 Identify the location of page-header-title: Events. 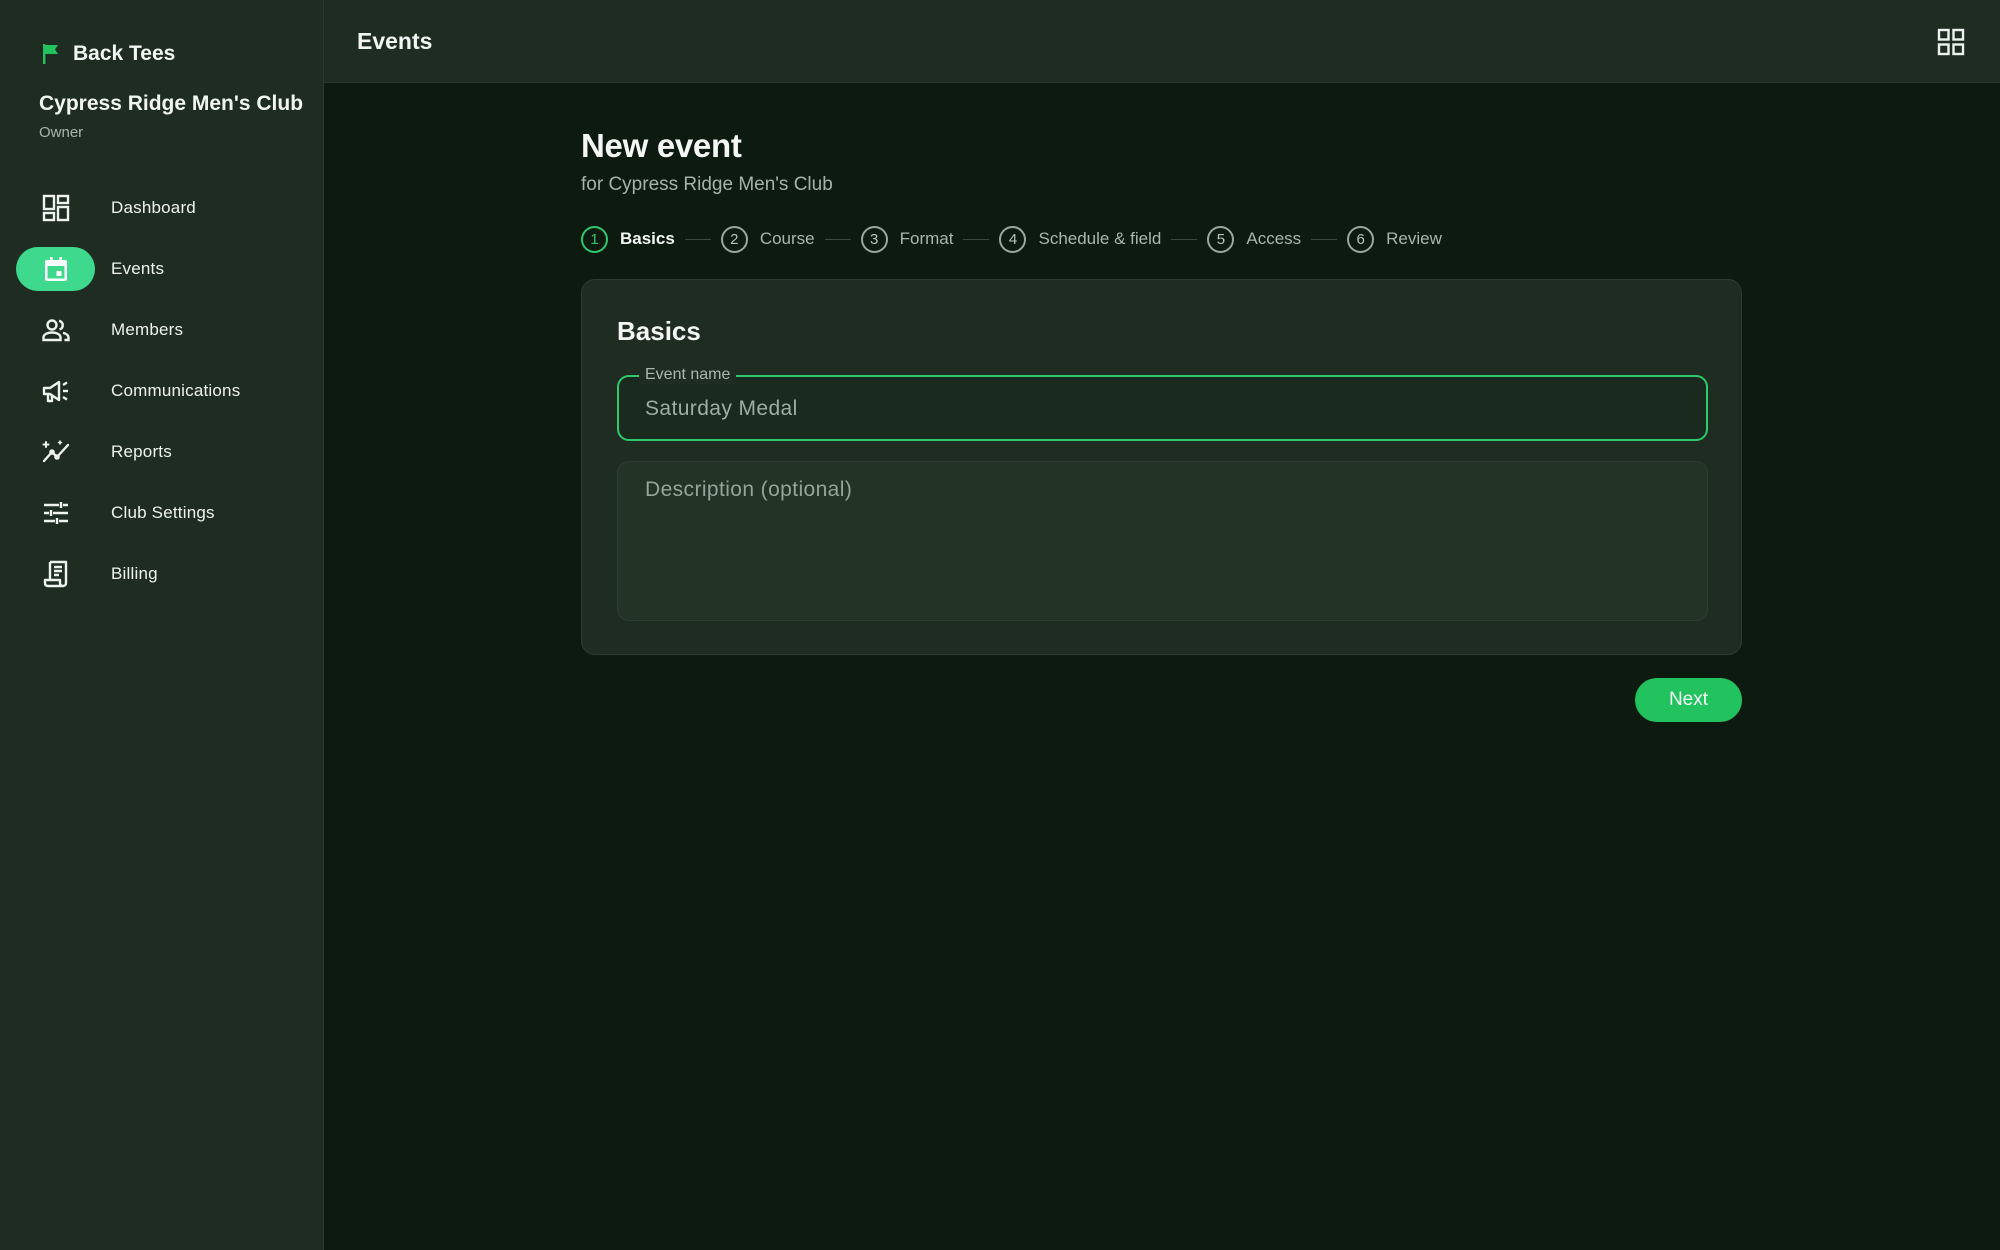
(395, 41).